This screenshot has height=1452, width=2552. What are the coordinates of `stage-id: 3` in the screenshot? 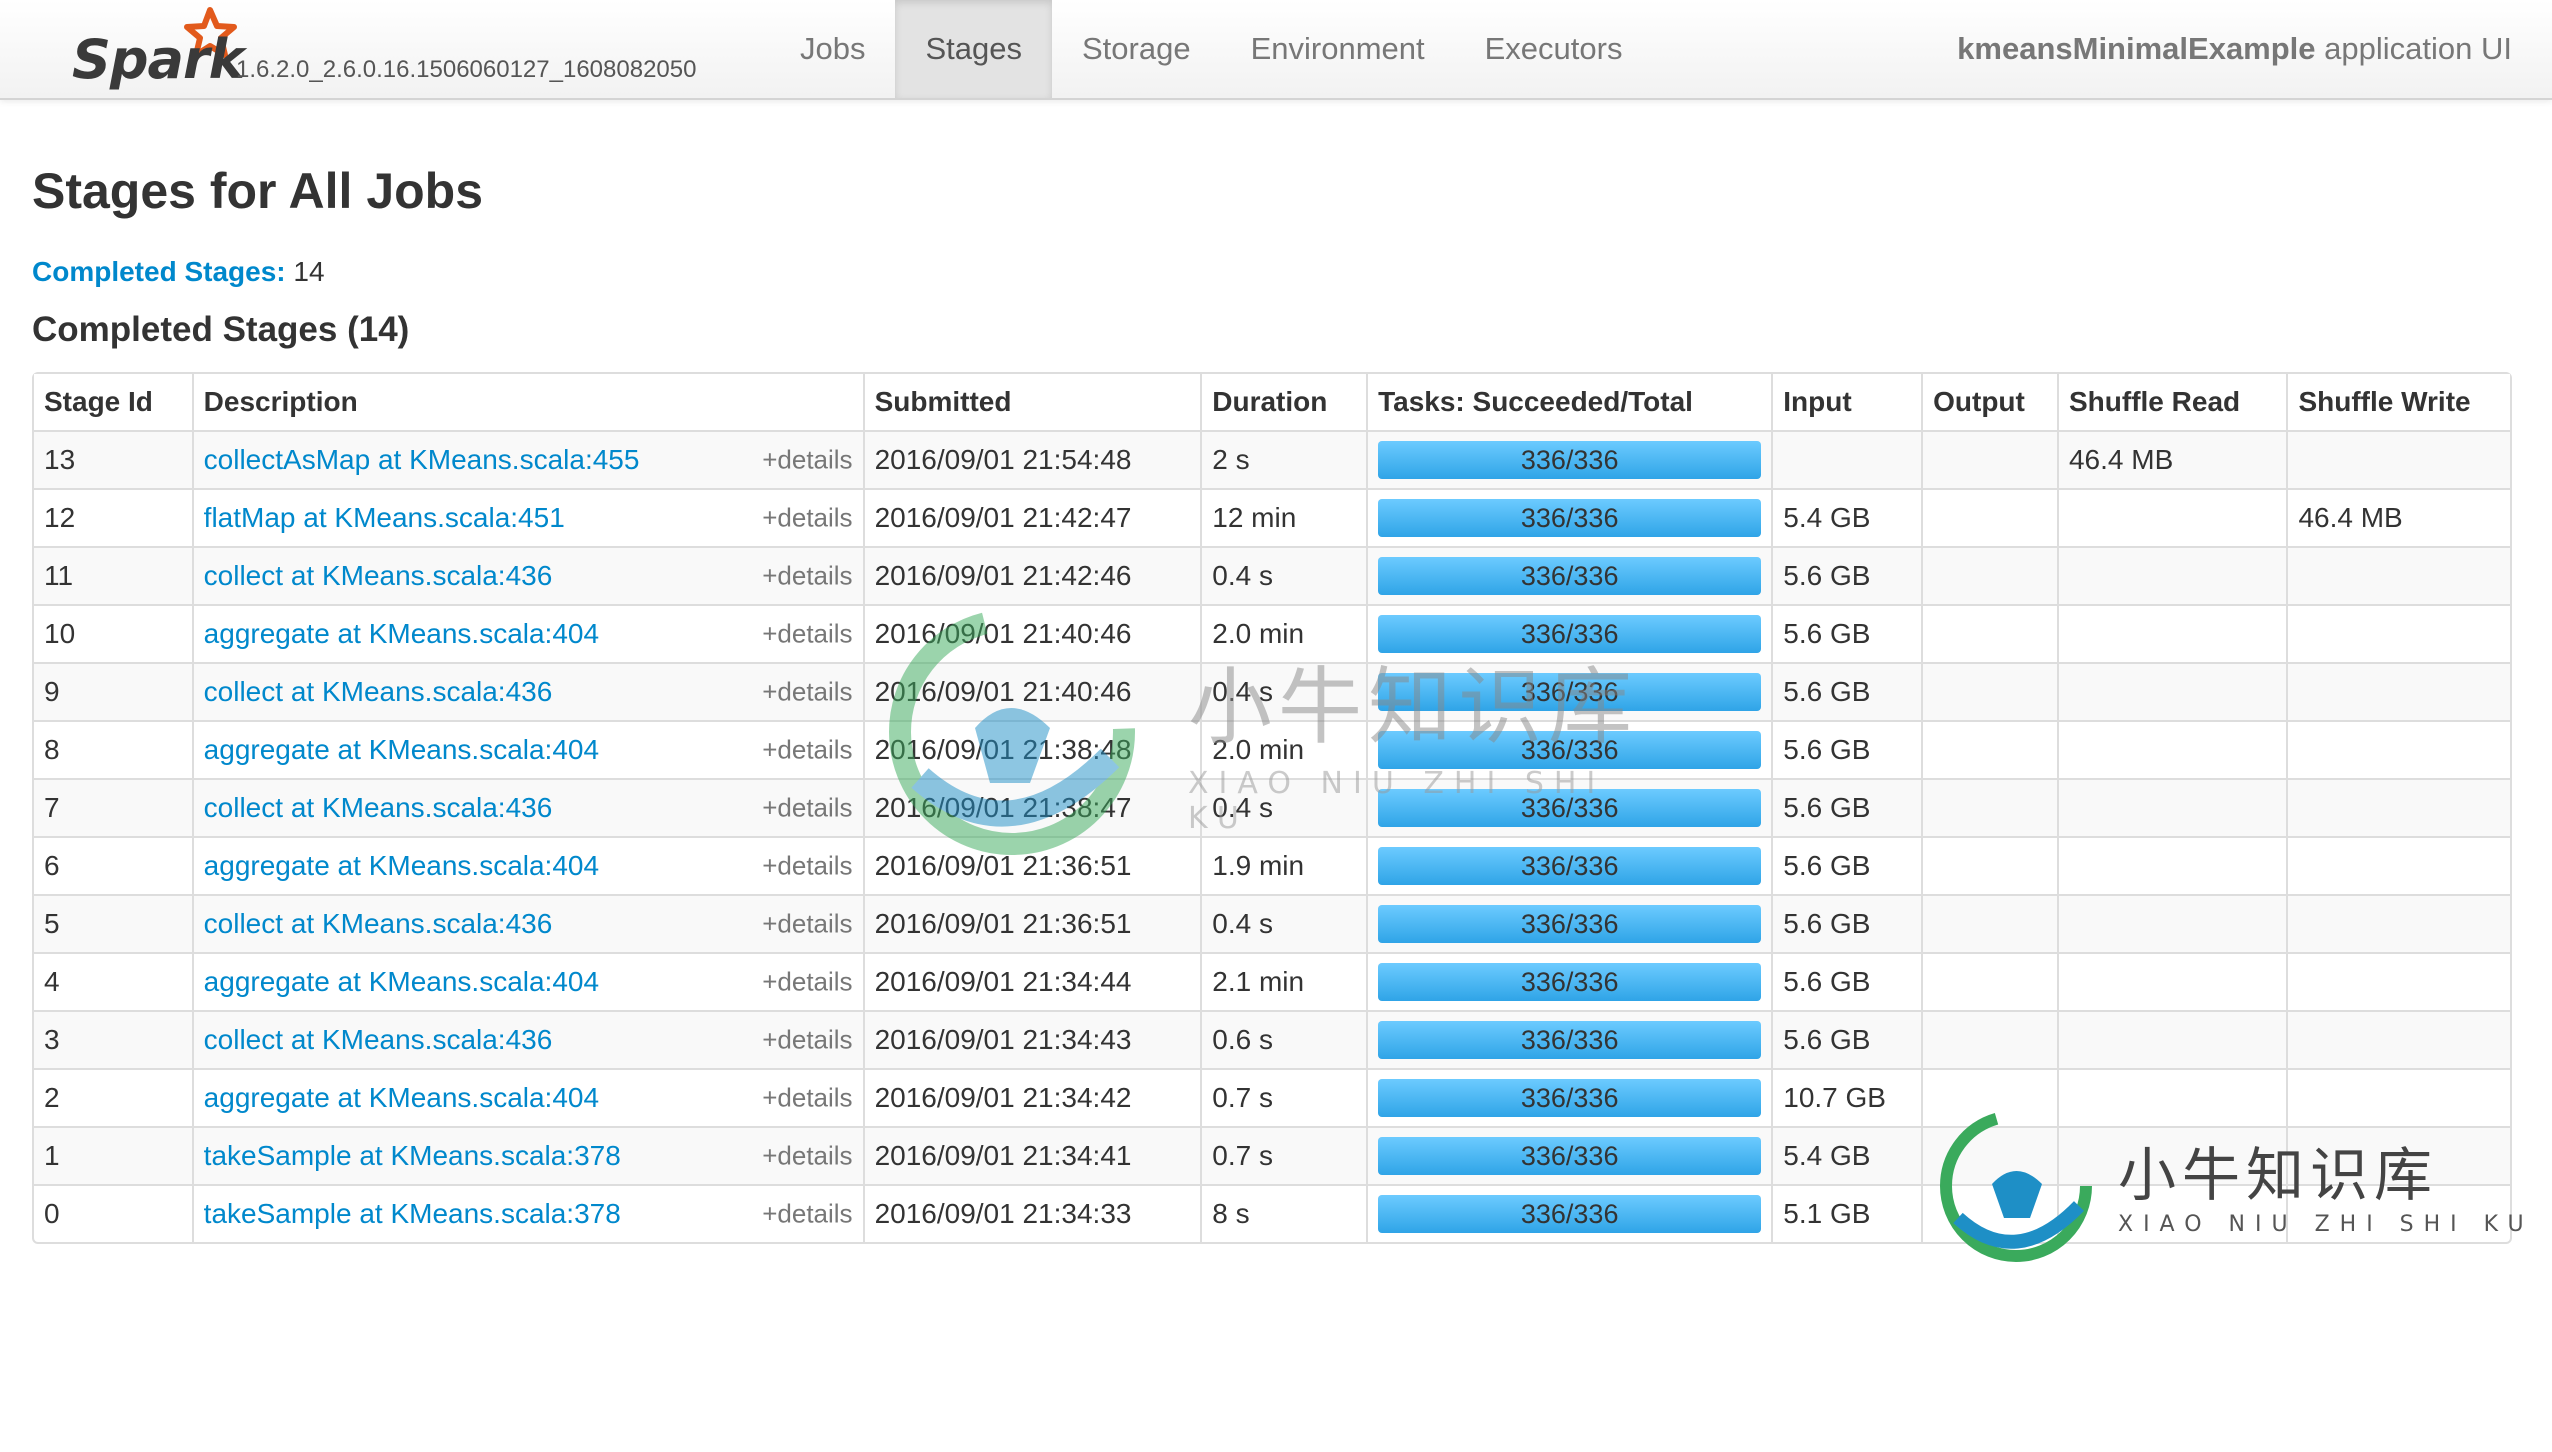 It's located at (113, 1039).